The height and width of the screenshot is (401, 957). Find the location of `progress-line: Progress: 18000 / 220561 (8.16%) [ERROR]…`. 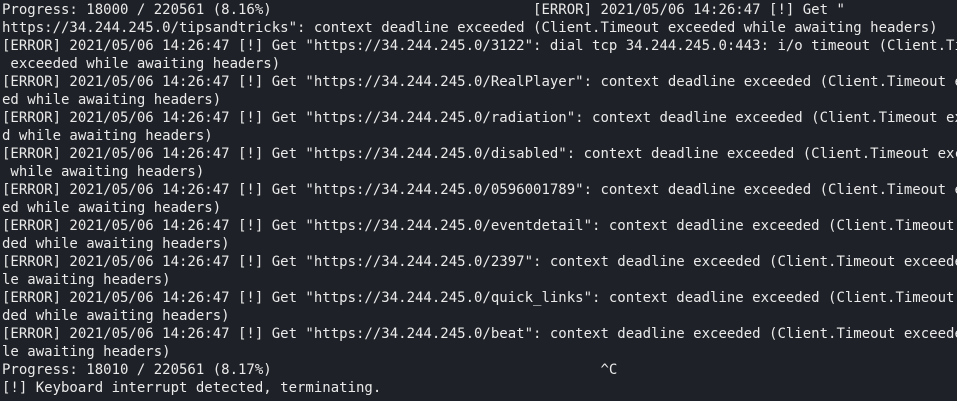

progress-line: Progress: 18000 / 220561 (8.16%) [ERROR]… is located at coordinates (423, 10).